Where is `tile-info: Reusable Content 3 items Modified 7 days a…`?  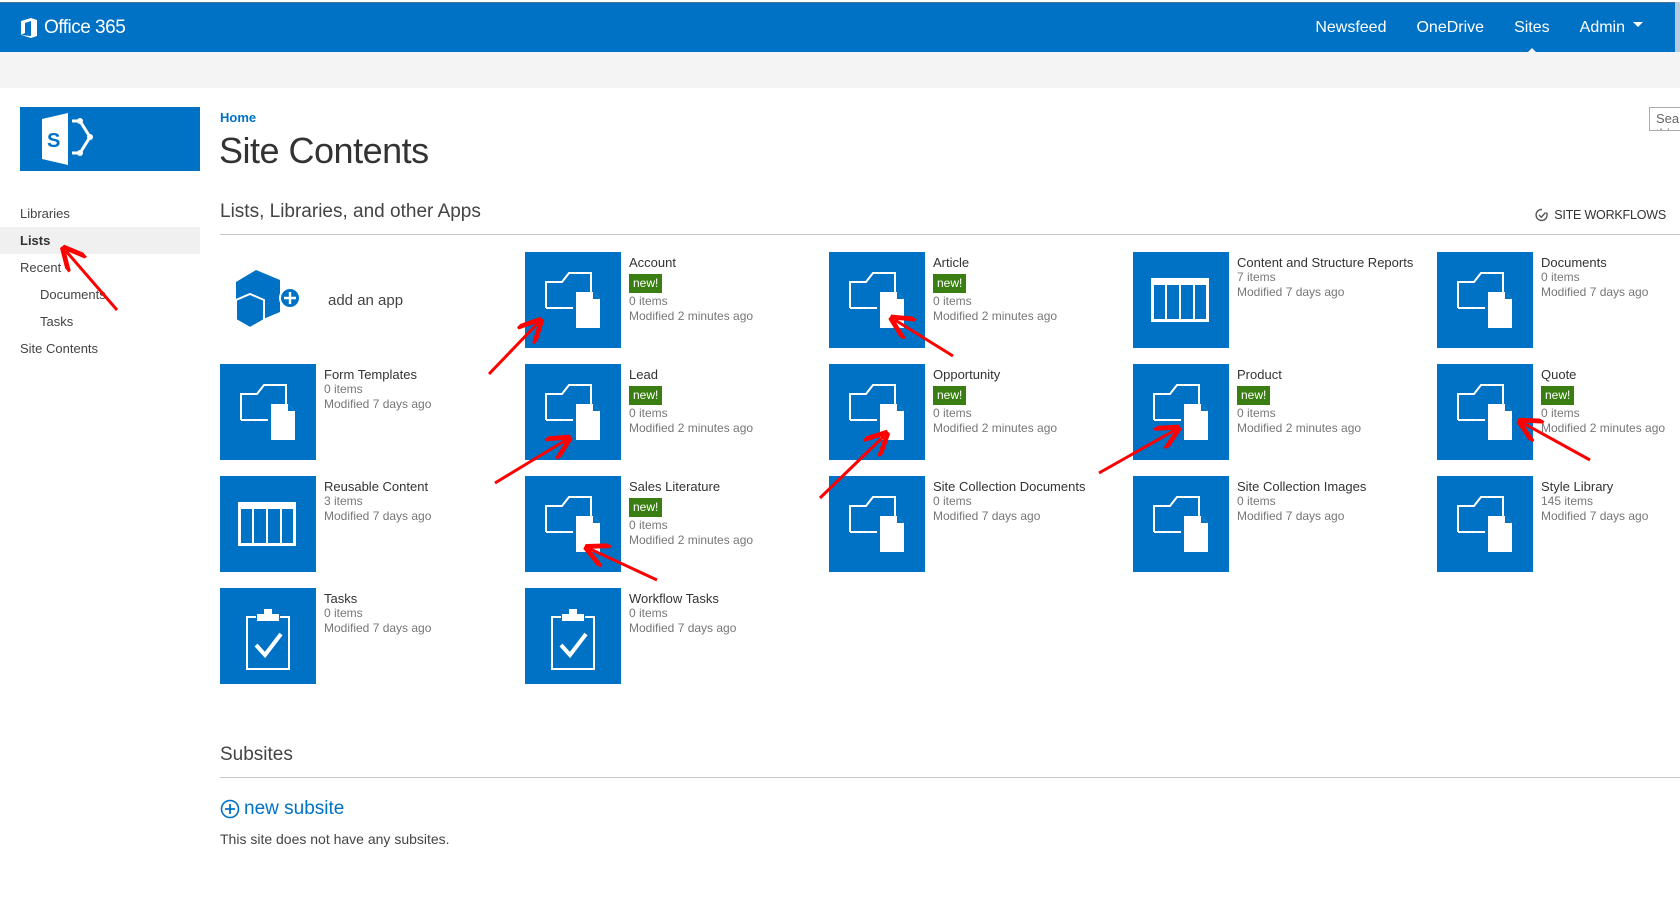 tile-info: Reusable Content 3 items Modified 7 days a… is located at coordinates (421, 501).